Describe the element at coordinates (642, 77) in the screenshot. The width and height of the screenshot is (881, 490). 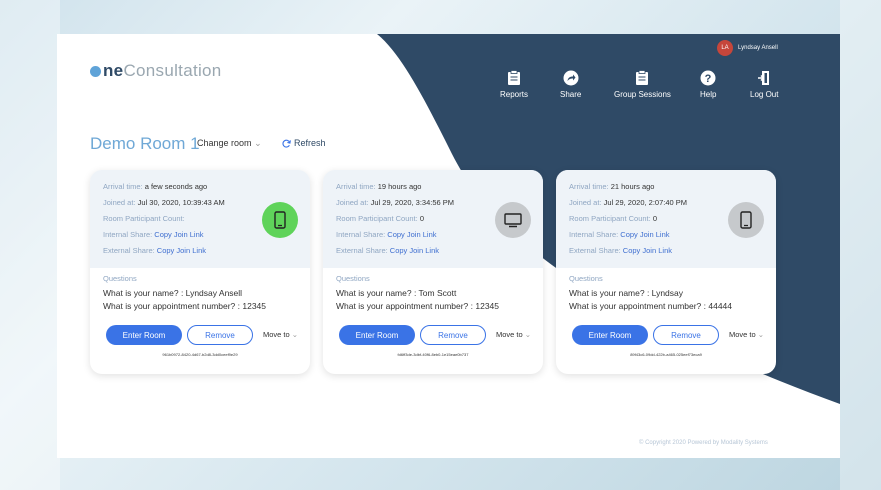
I see `group-sessions-icon` at that location.